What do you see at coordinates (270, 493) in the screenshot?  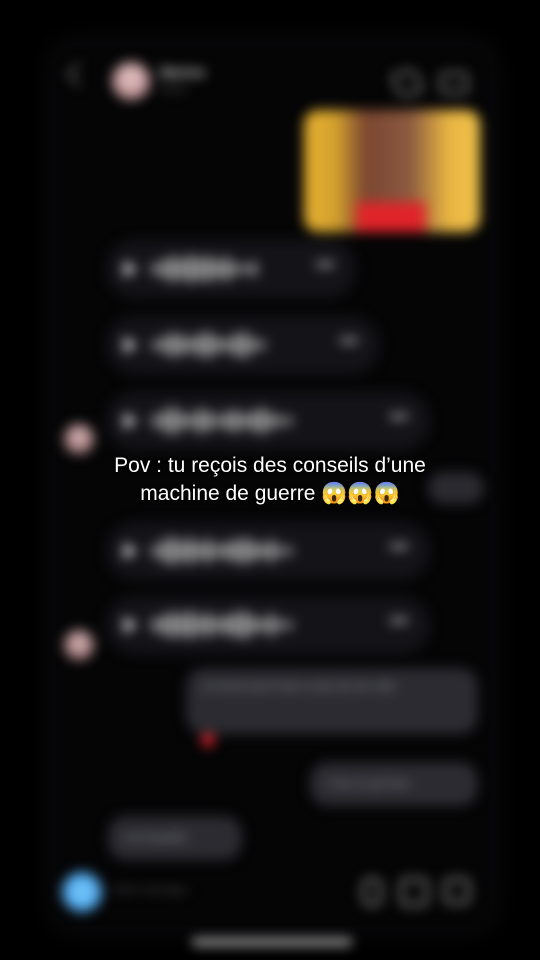 I see `caption-line-2: machine de guerre 😱😱😱` at bounding box center [270, 493].